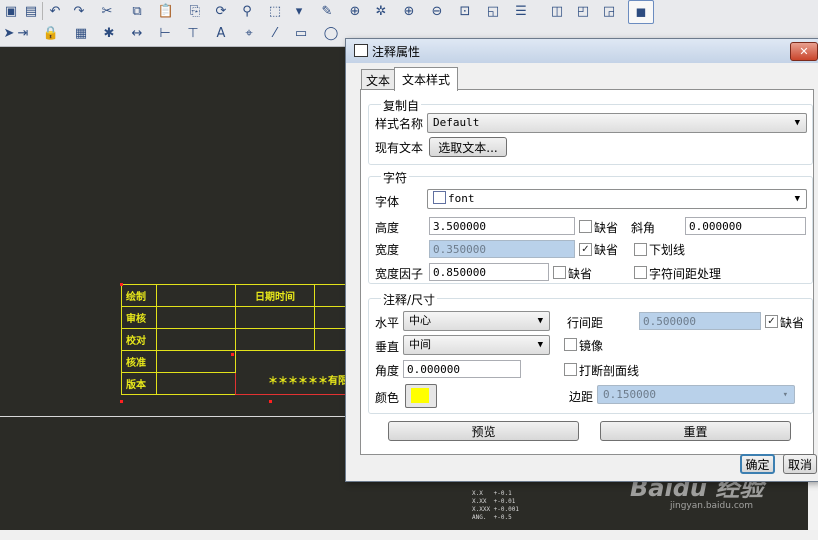 The height and width of the screenshot is (540, 818). Describe the element at coordinates (502, 249) in the screenshot. I see `width-input: 0.350000` at that location.